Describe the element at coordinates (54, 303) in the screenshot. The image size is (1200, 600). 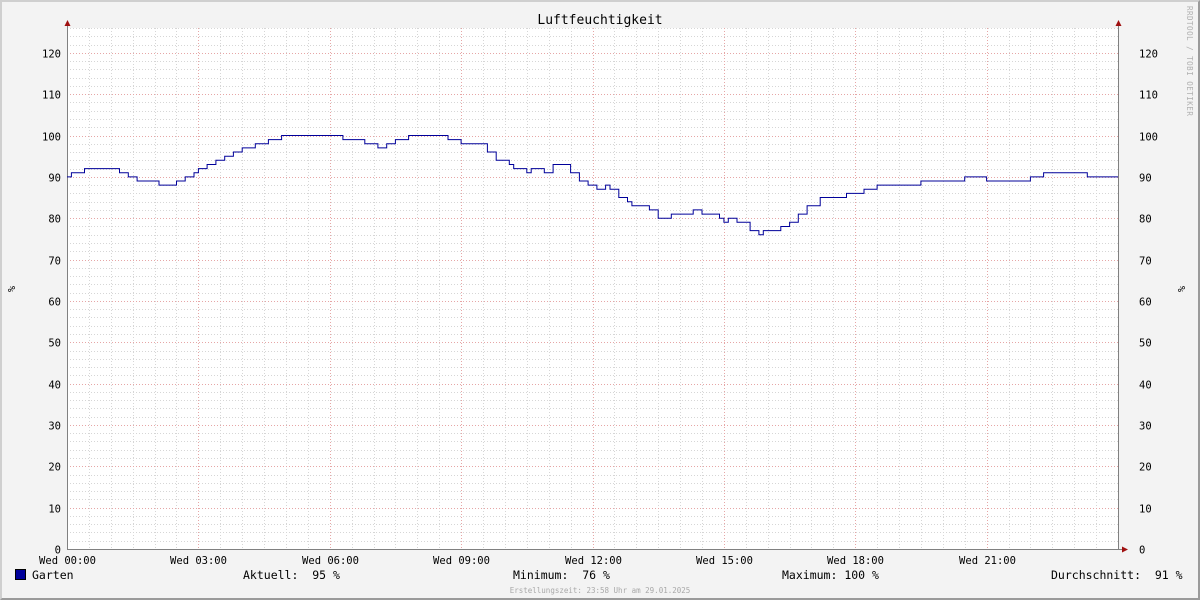
I see `y-tick-label-left: 60` at that location.